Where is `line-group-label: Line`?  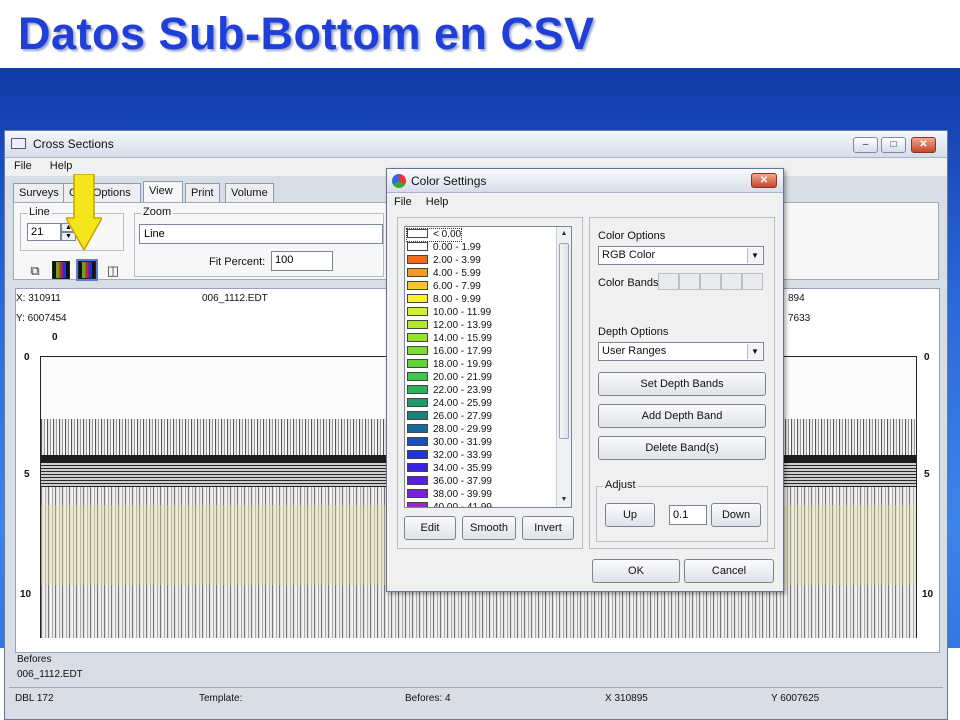
line-group-label: Line is located at coordinates (39, 212).